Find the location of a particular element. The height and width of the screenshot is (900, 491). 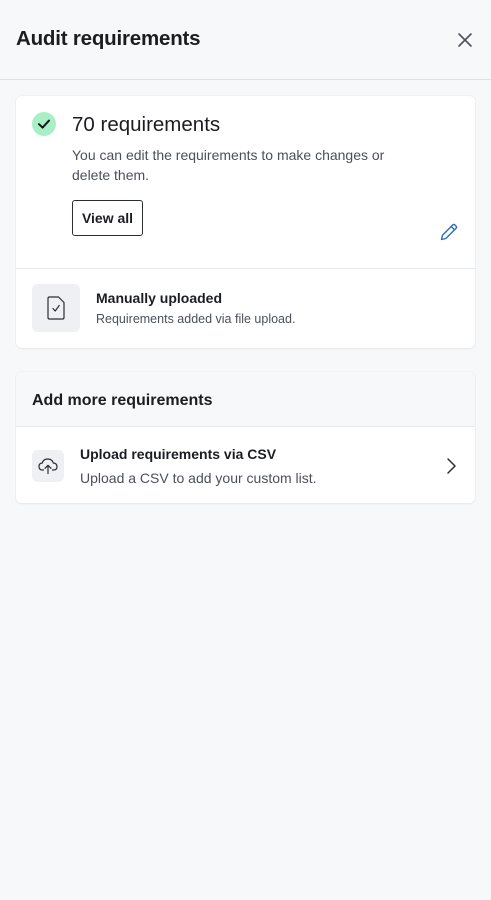

edit-button is located at coordinates (449, 232).